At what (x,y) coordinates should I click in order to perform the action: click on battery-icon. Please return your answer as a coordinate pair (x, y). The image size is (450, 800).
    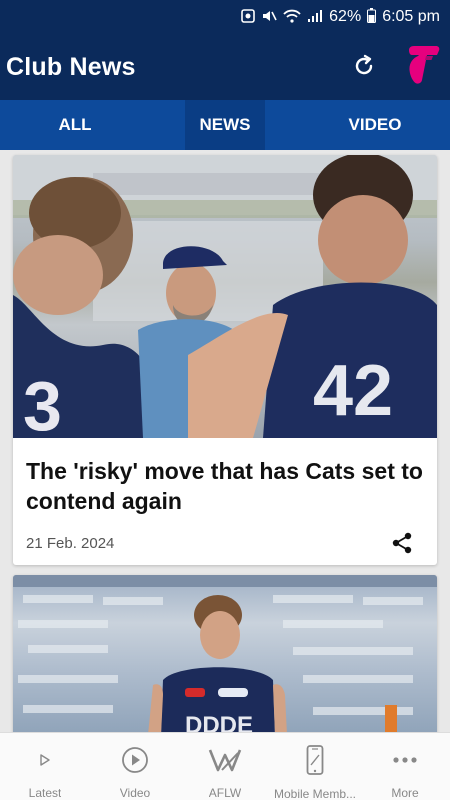
    Looking at the image, I should click on (372, 17).